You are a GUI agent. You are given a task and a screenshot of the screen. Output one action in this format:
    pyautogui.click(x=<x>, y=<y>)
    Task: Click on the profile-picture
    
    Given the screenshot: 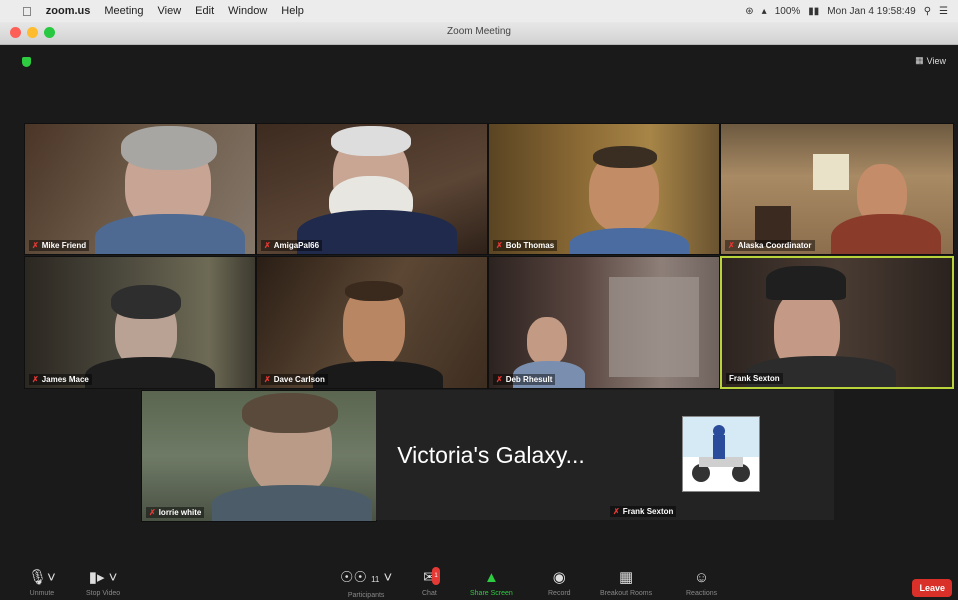 What is the action you would take?
    pyautogui.click(x=721, y=454)
    